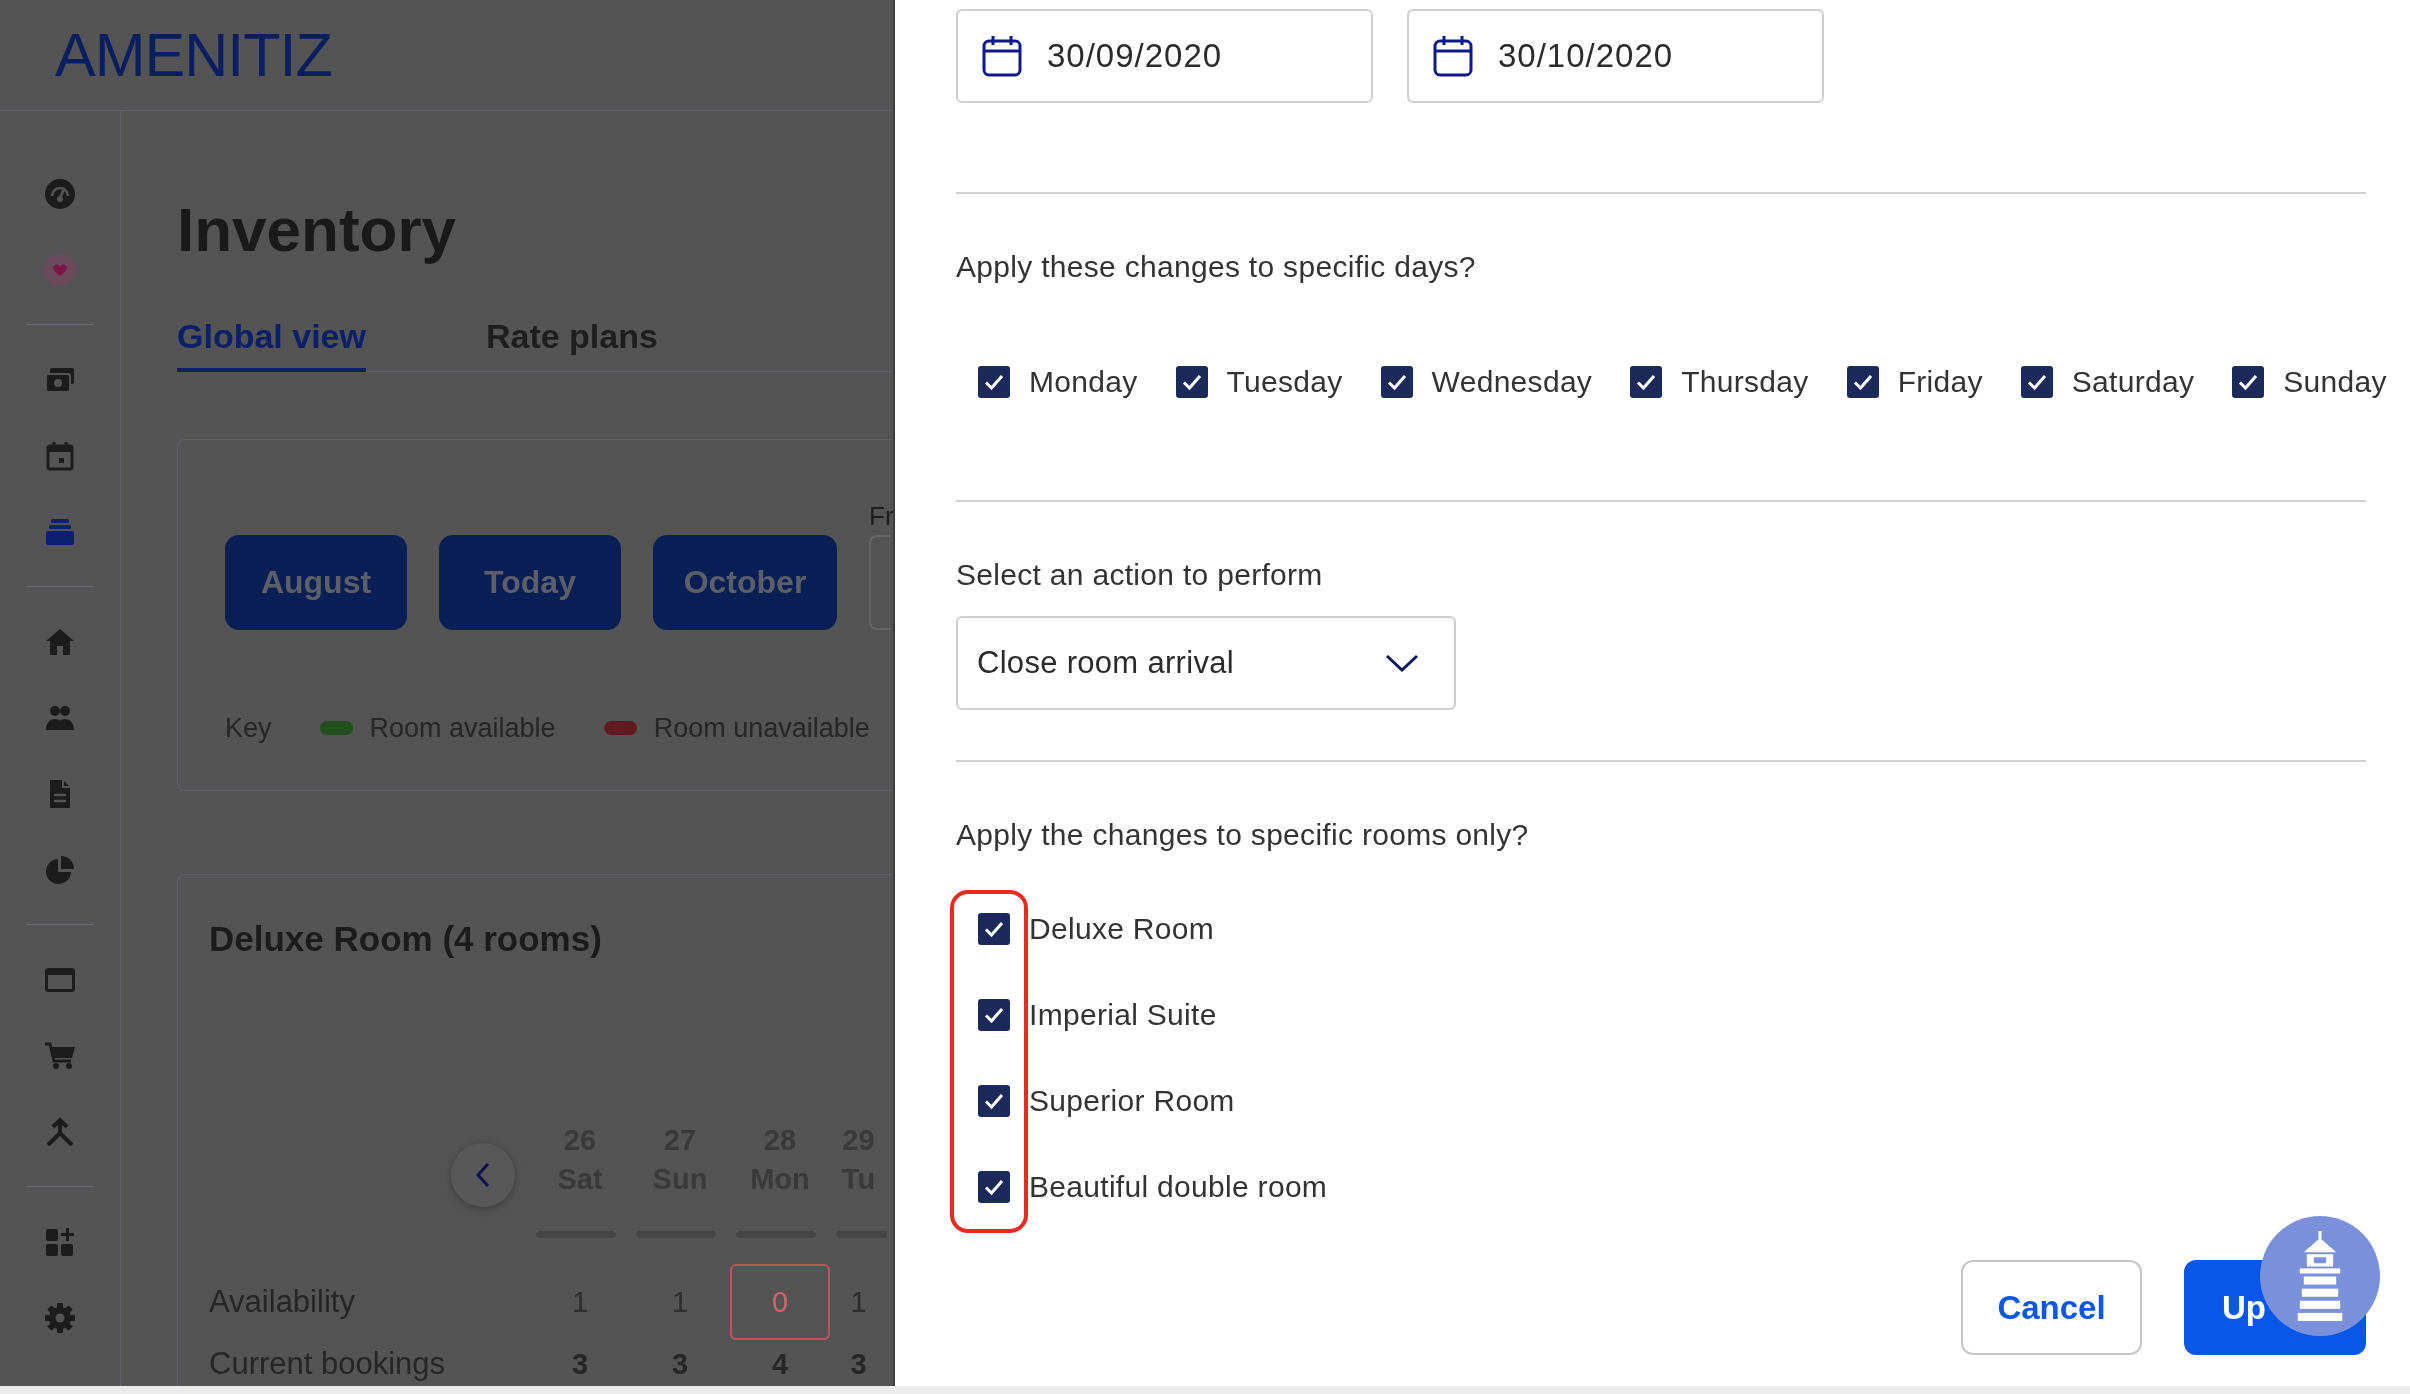  Describe the element at coordinates (60, 1318) in the screenshot. I see `settings-icon` at that location.